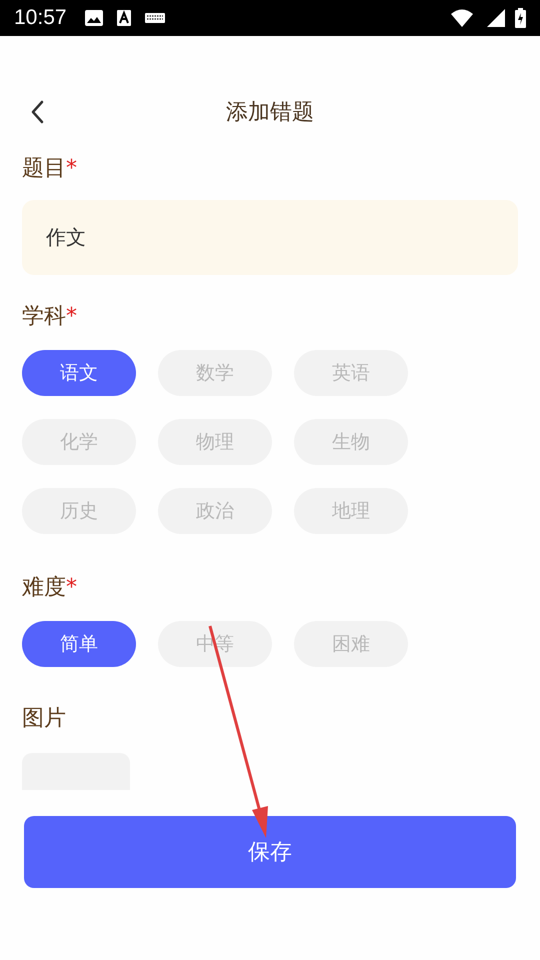 This screenshot has height=960, width=540. Describe the element at coordinates (215, 511) in the screenshot. I see `option-chip: 政治` at that location.